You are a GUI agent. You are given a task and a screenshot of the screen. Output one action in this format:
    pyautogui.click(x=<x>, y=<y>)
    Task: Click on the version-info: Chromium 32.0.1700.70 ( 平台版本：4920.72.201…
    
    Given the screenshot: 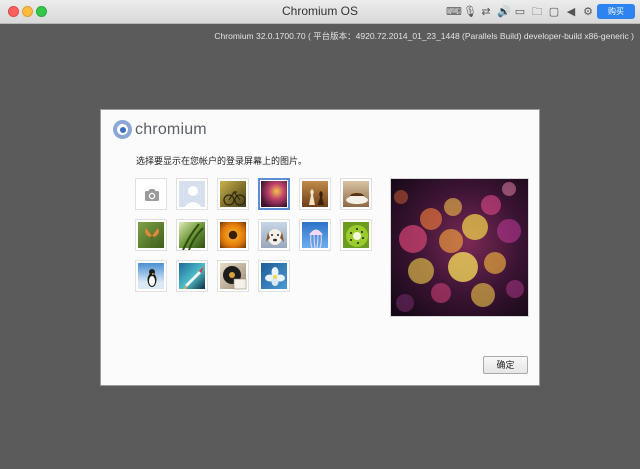 What is the action you would take?
    pyautogui.click(x=424, y=36)
    